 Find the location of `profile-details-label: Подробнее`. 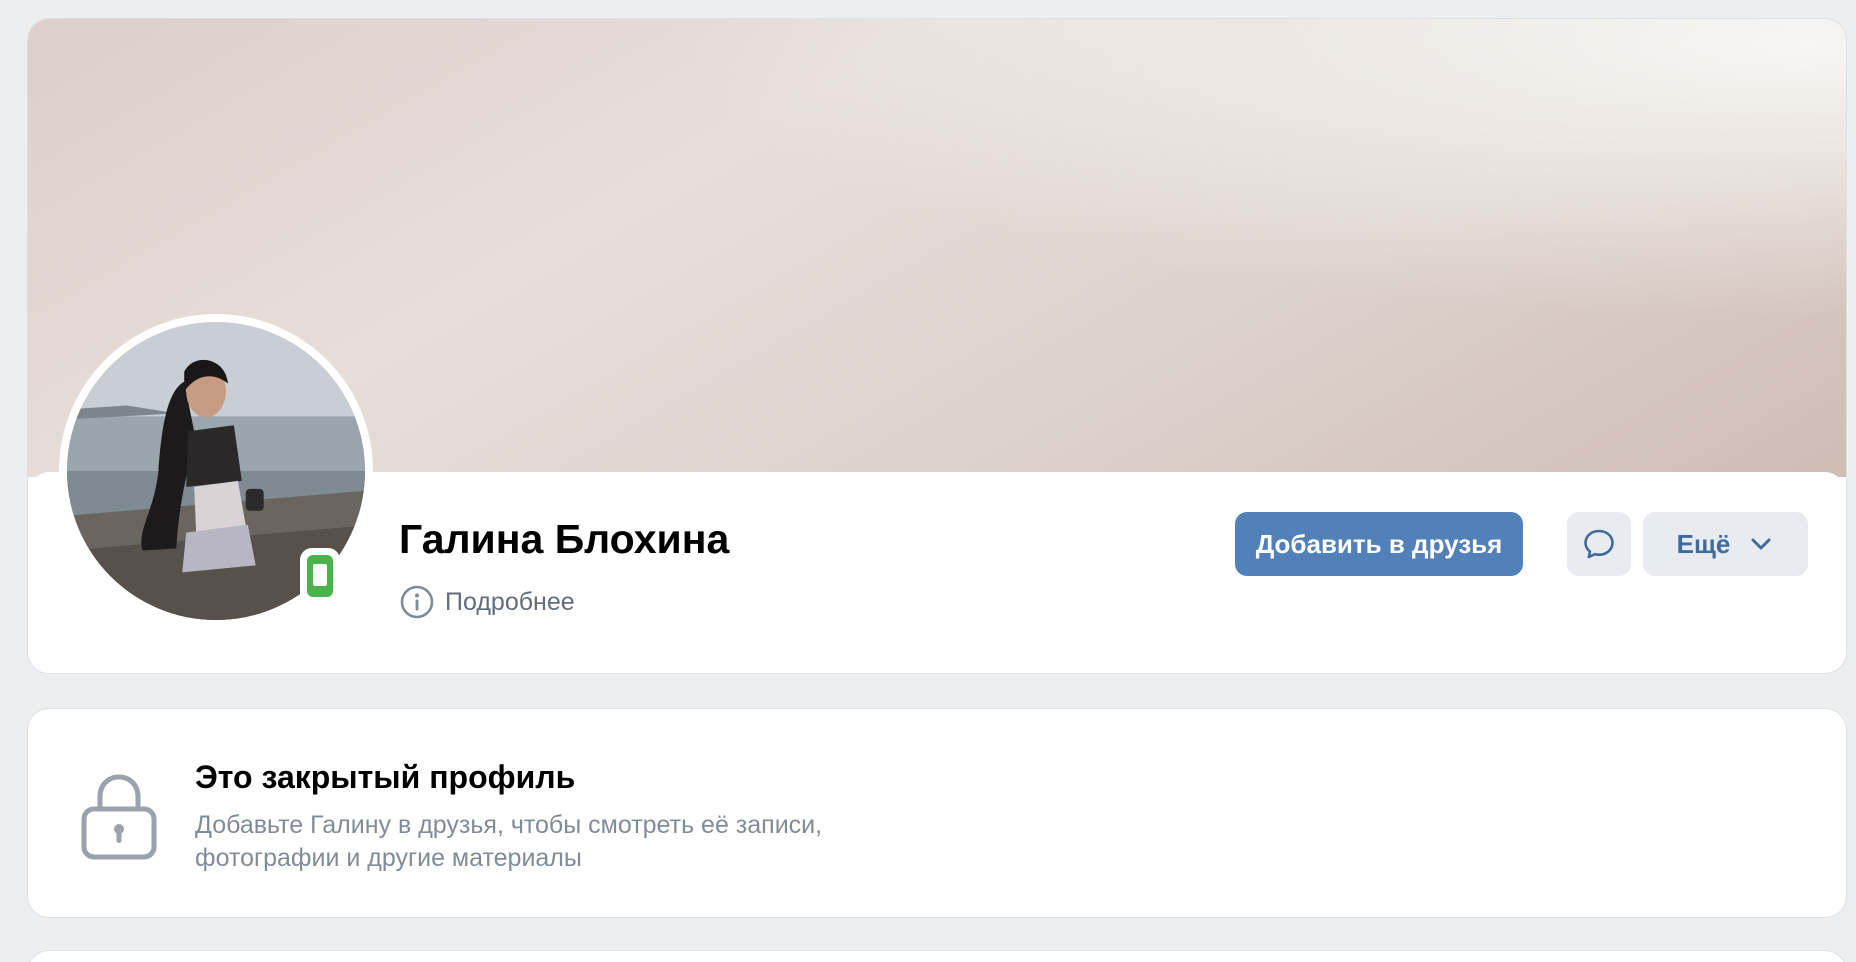

profile-details-label: Подробнее is located at coordinates (510, 601).